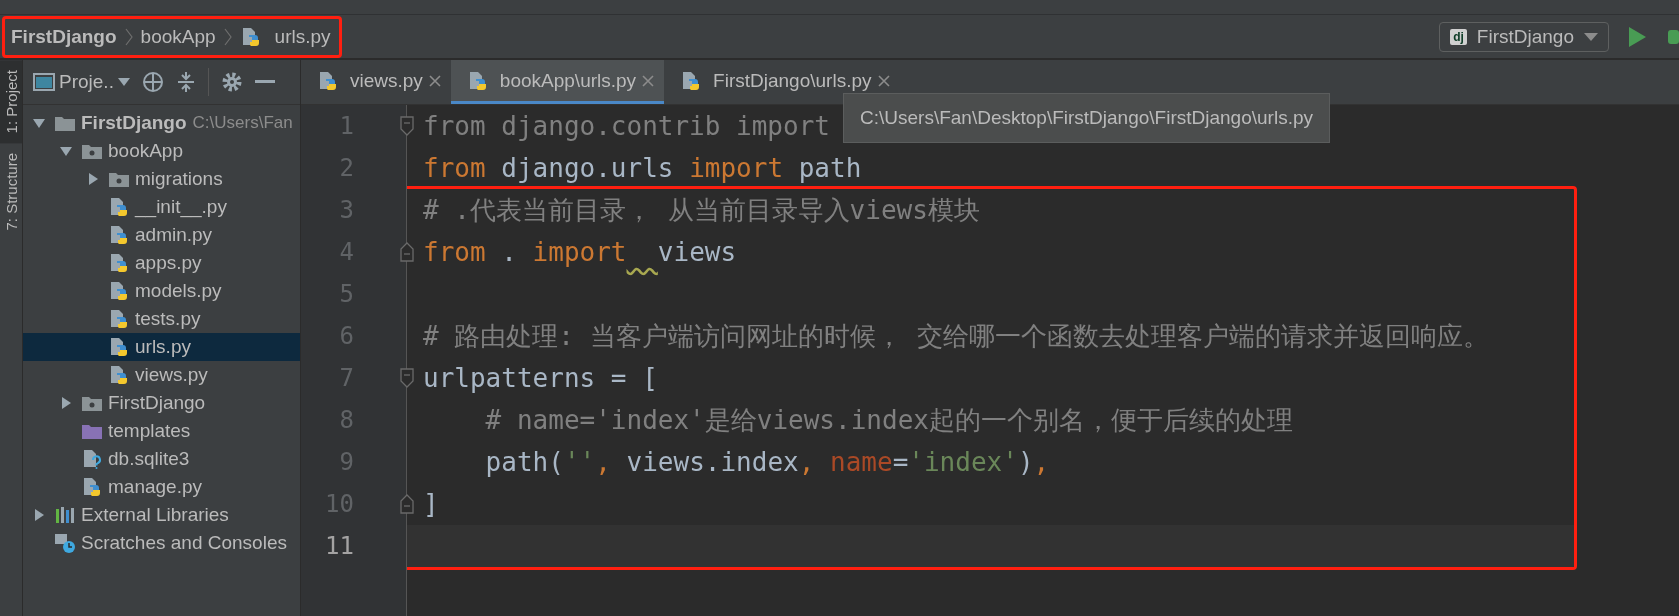 The image size is (1679, 616). What do you see at coordinates (11, 102) in the screenshot?
I see `side-tab: 1: Project` at bounding box center [11, 102].